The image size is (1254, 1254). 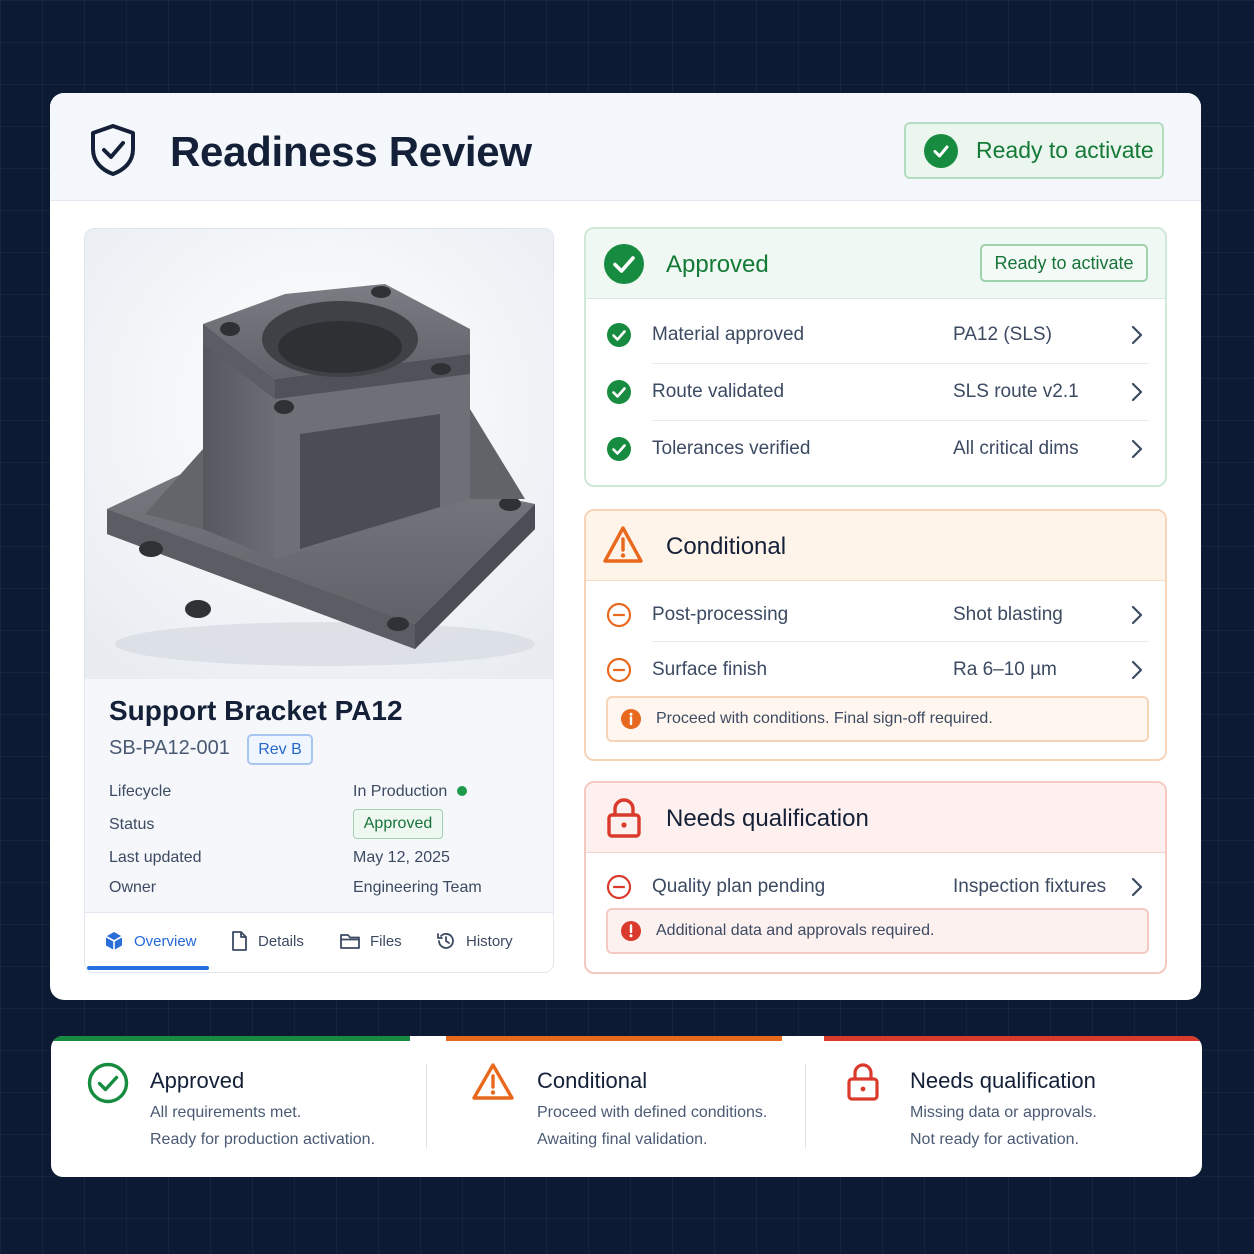 What do you see at coordinates (739, 886) in the screenshot?
I see `item-label: Quality plan pending` at bounding box center [739, 886].